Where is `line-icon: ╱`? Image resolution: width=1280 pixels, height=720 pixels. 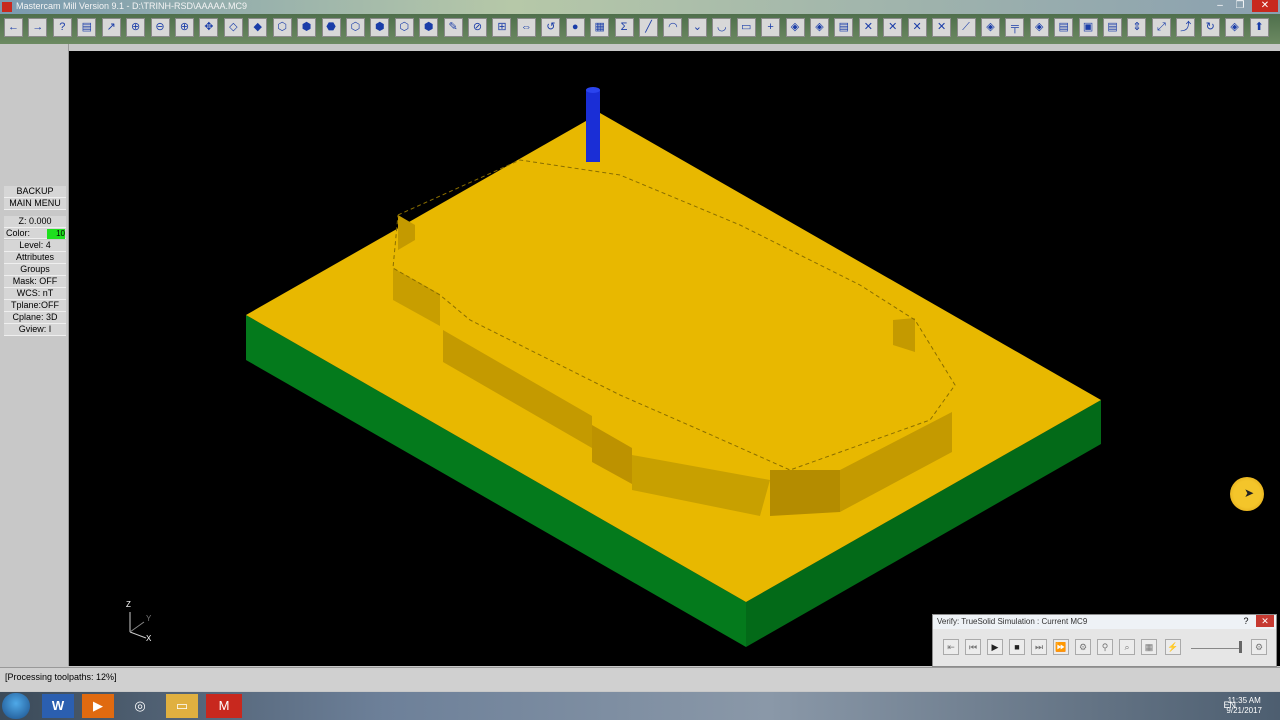 line-icon: ╱ is located at coordinates (648, 27).